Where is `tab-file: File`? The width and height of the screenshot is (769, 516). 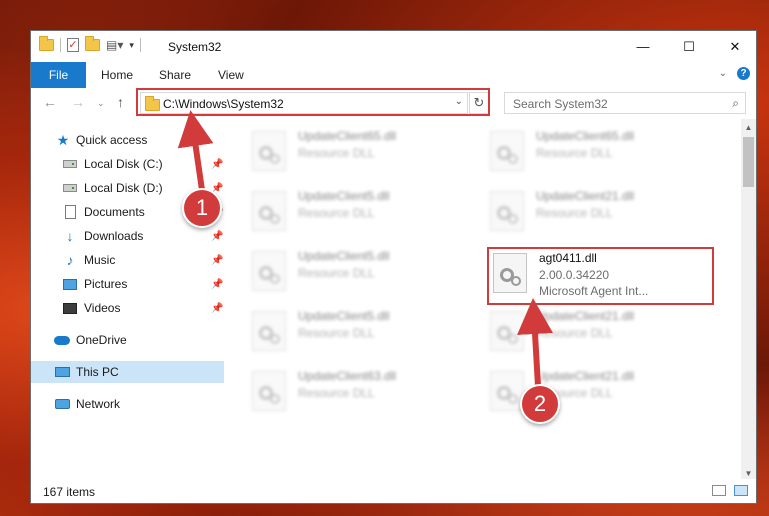 tab-file: File is located at coordinates (58, 75).